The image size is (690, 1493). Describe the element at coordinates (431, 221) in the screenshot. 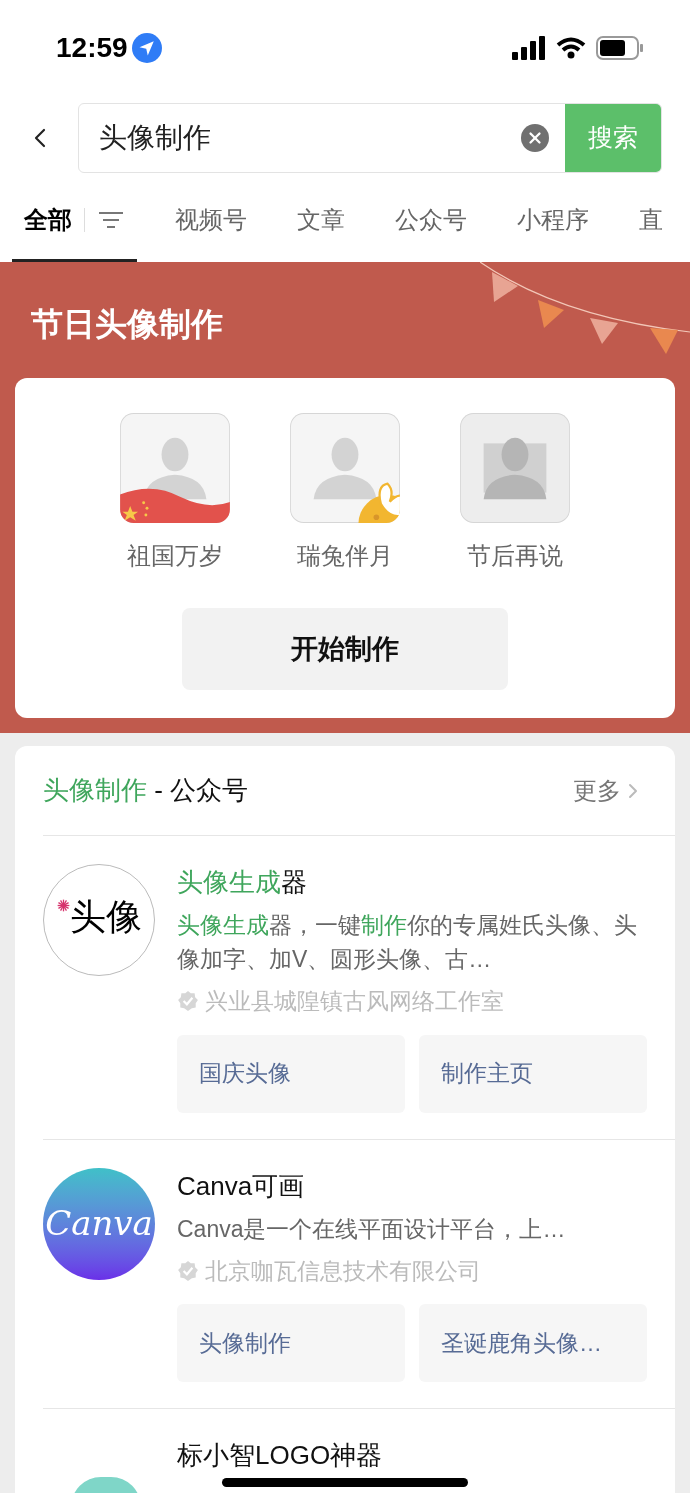

I see `category-tab: 公众号` at that location.